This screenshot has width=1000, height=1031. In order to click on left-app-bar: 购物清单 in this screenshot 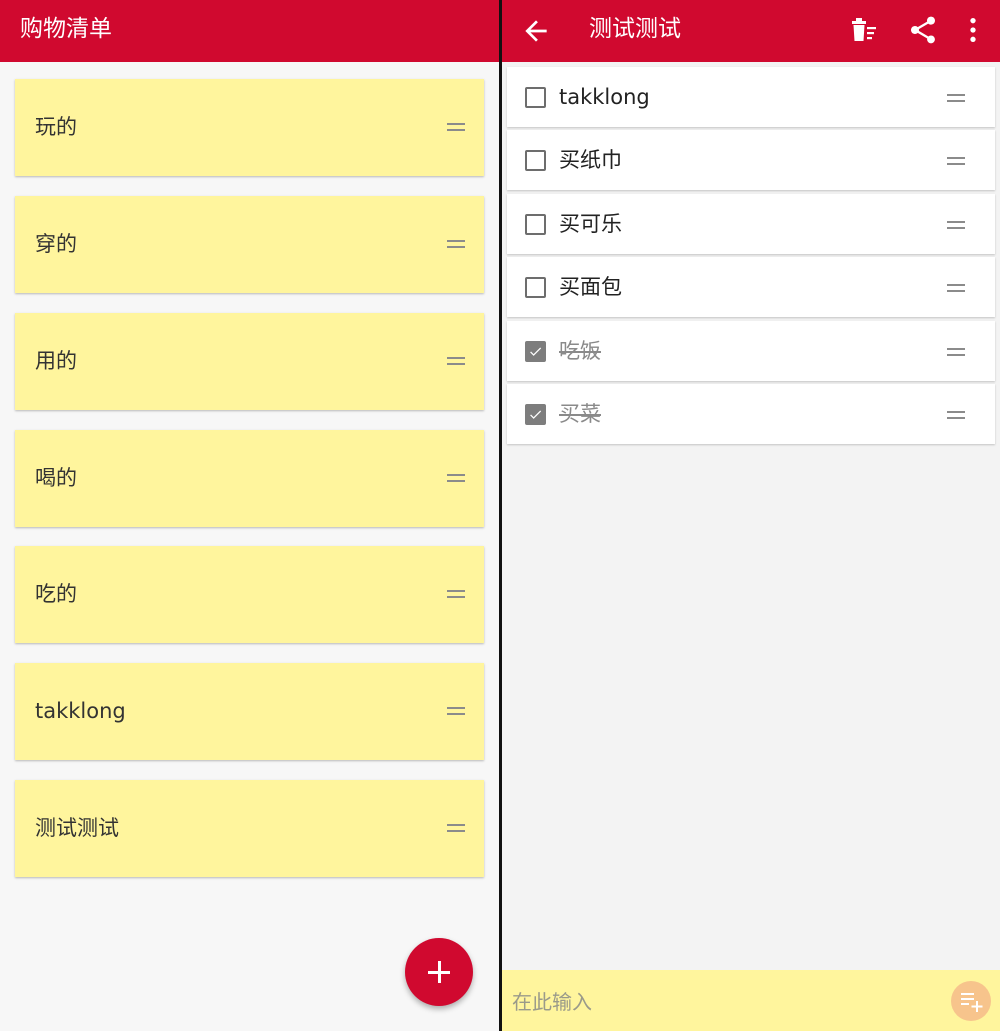, I will do `click(249, 31)`.